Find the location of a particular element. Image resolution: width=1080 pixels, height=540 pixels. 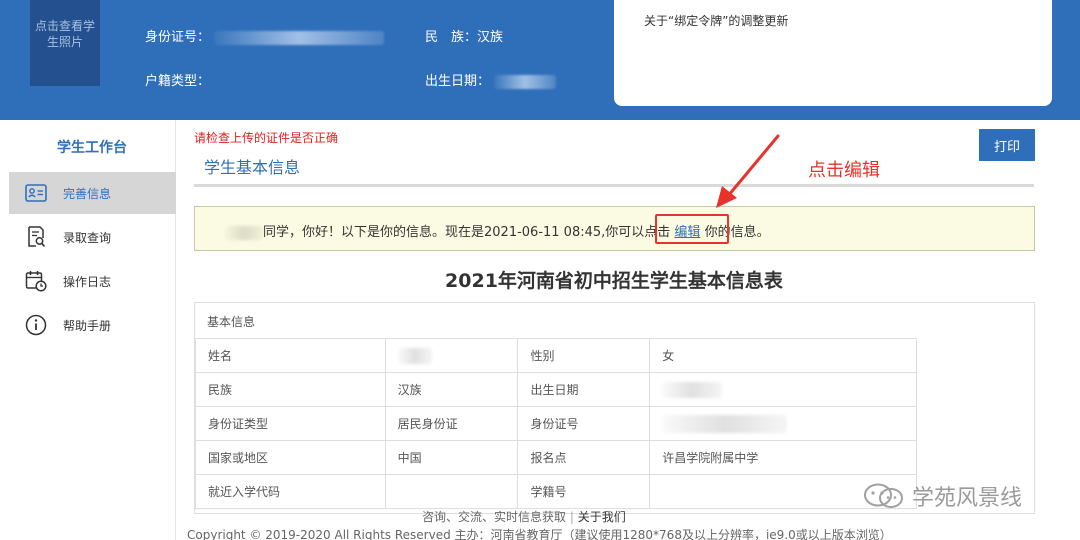

page-title: 学生基本信息 is located at coordinates (252, 167).